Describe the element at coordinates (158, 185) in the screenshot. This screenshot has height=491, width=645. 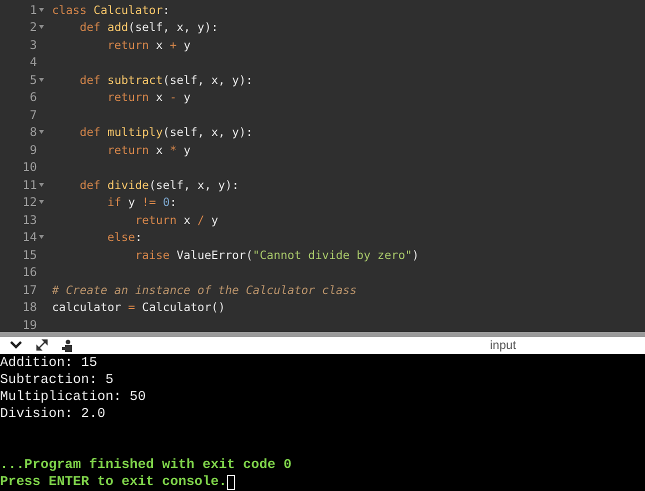
I see `code-line: def divide(self, x, y):` at that location.